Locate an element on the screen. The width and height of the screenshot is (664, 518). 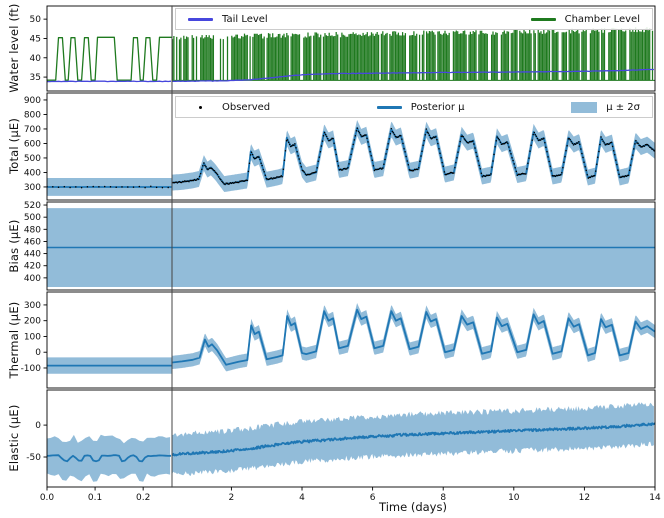
legend-label-chamber-level: Chamber Level is located at coordinates (602, 19).